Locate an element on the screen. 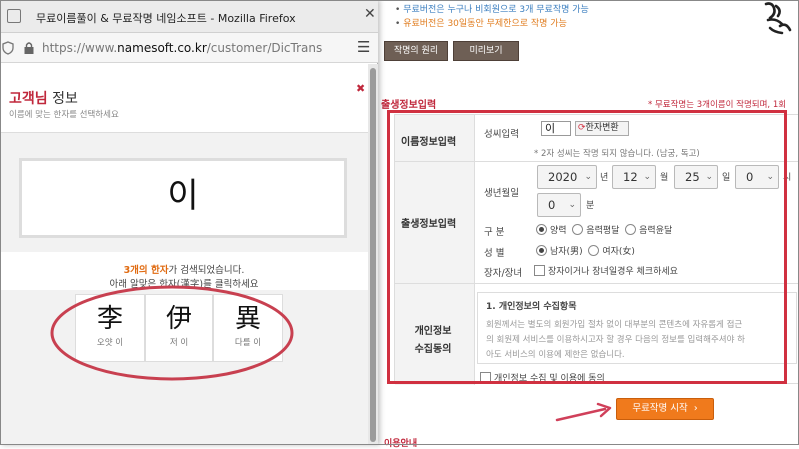 The height and width of the screenshot is (449, 799). popup-heading: 고객님 정보 is located at coordinates (43, 98).